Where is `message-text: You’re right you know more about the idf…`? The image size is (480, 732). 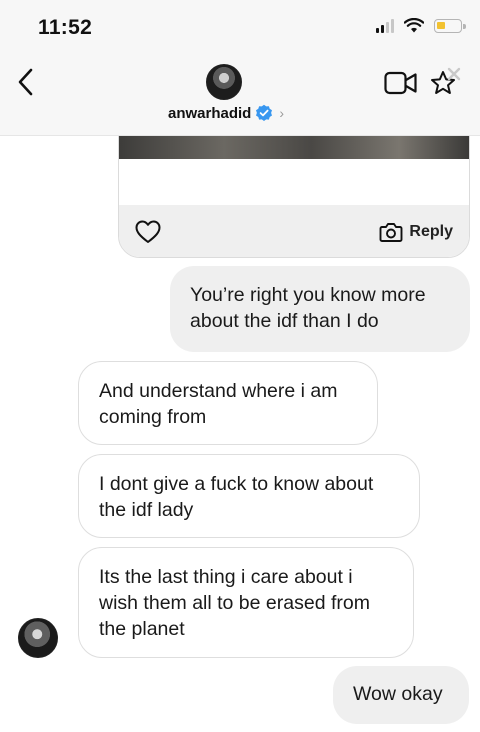 message-text: You’re right you know more about the idf… is located at coordinates (308, 308).